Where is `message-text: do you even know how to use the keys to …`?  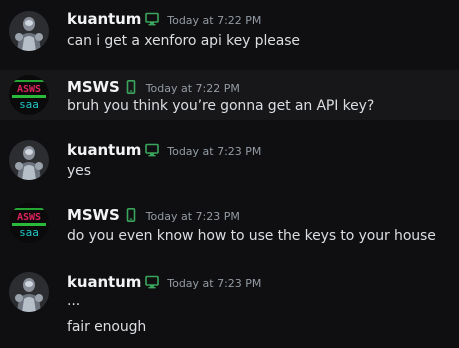
message-text: do you even know how to use the keys to … is located at coordinates (251, 236).